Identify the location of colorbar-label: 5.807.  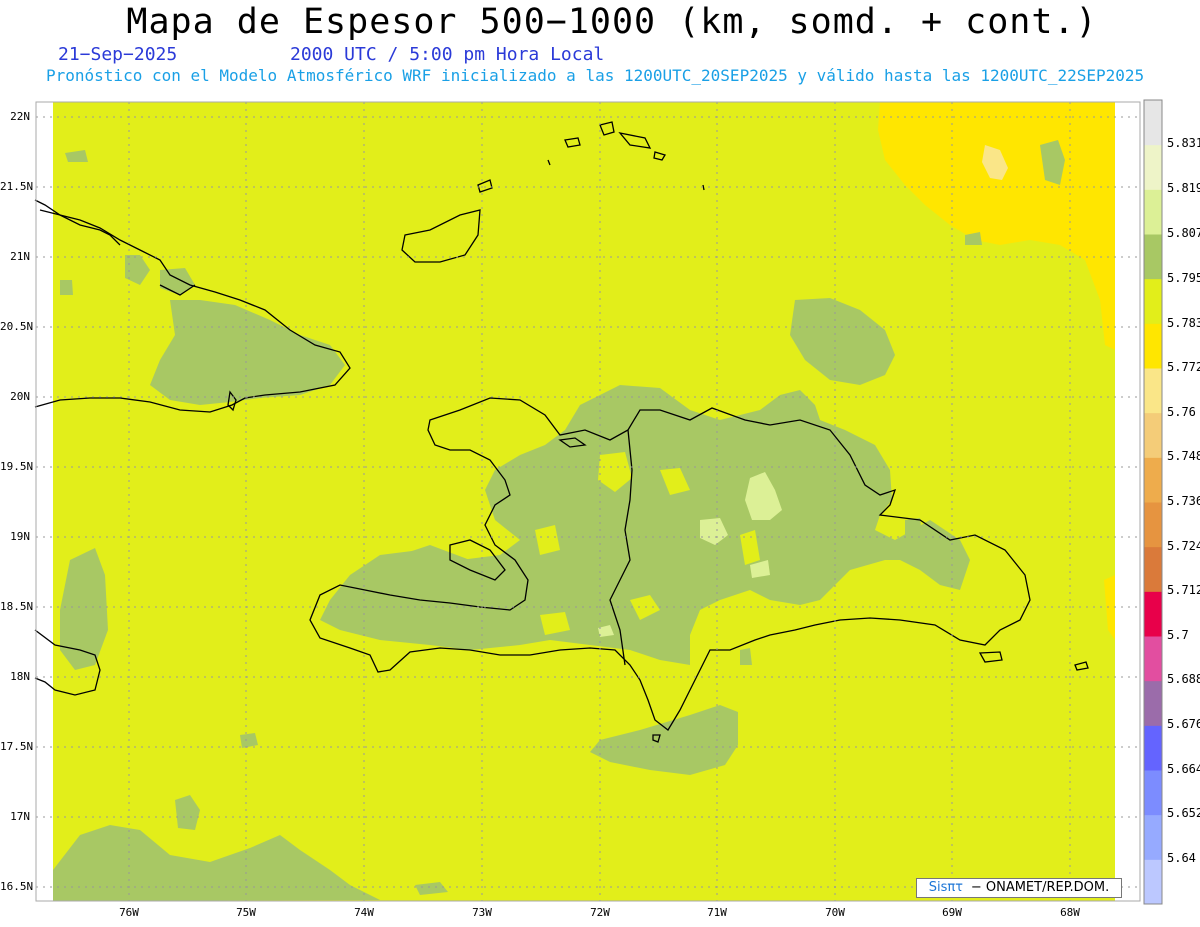
(1183, 233).